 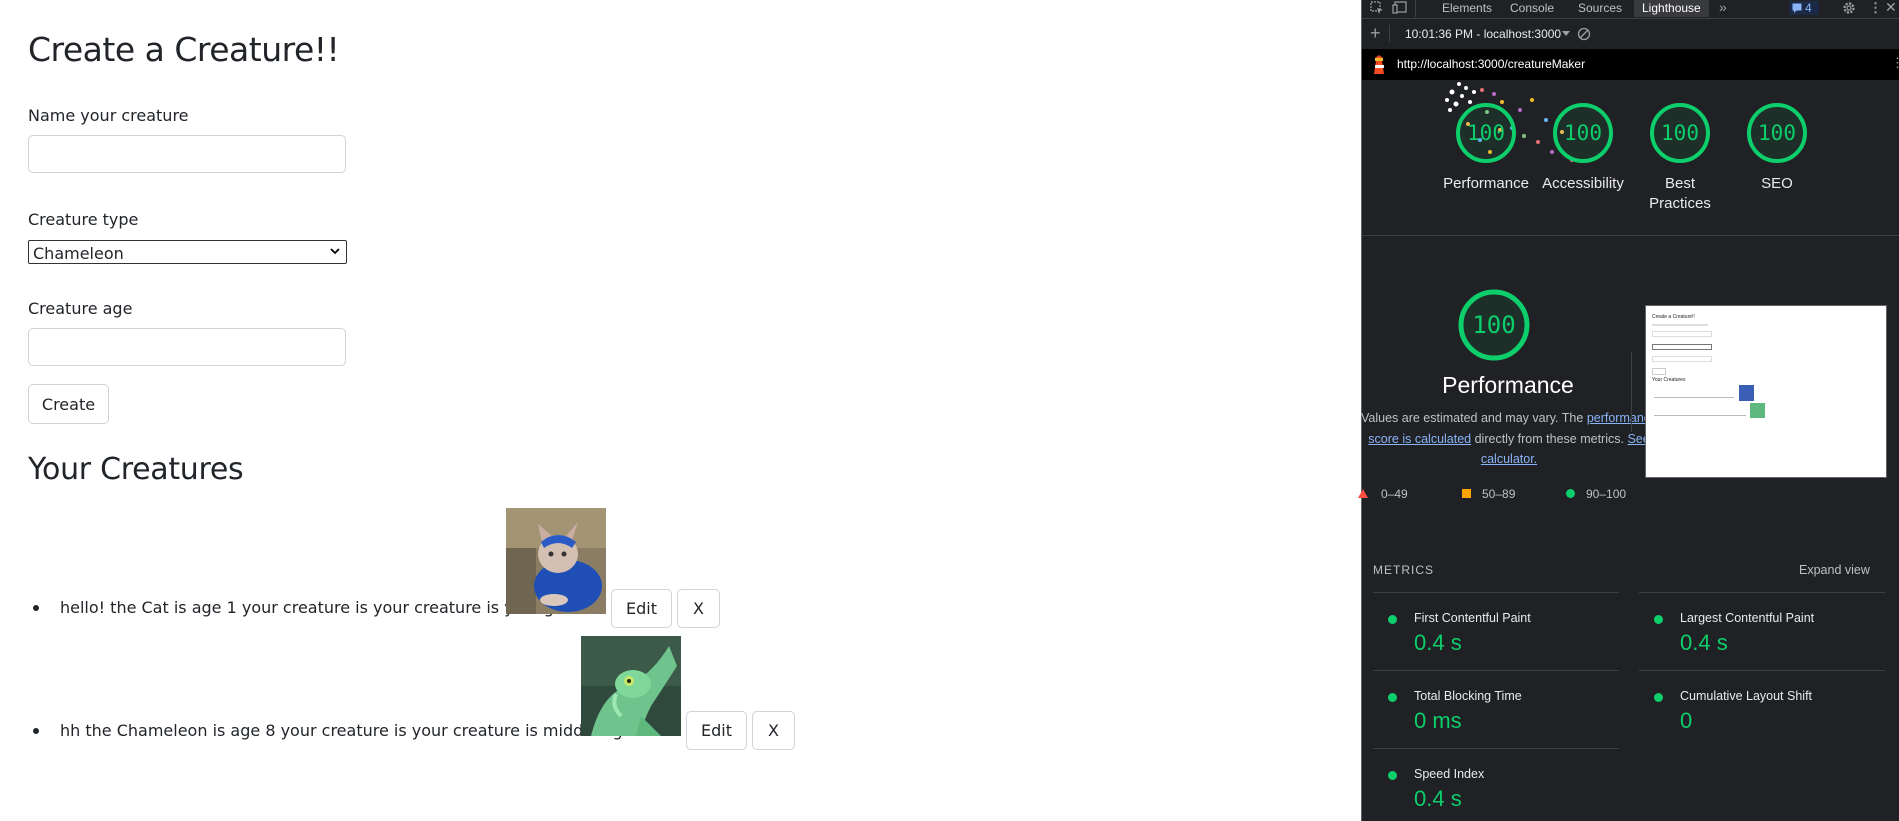 I want to click on caret-down-icon, so click(x=1566, y=34).